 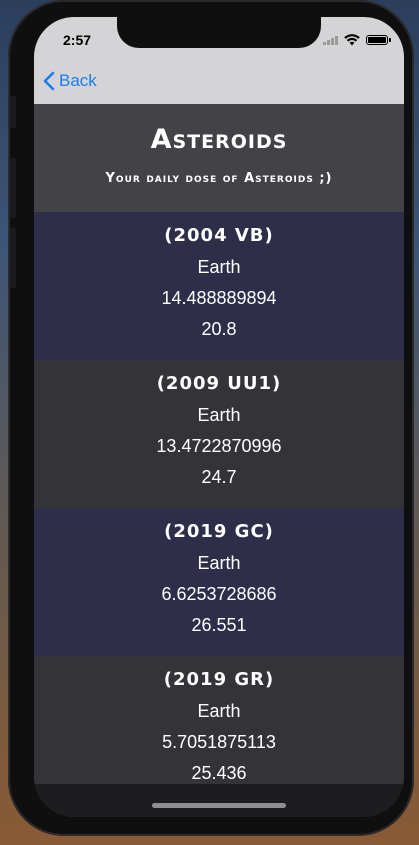 I want to click on cellular-signal-icon, so click(x=330, y=40).